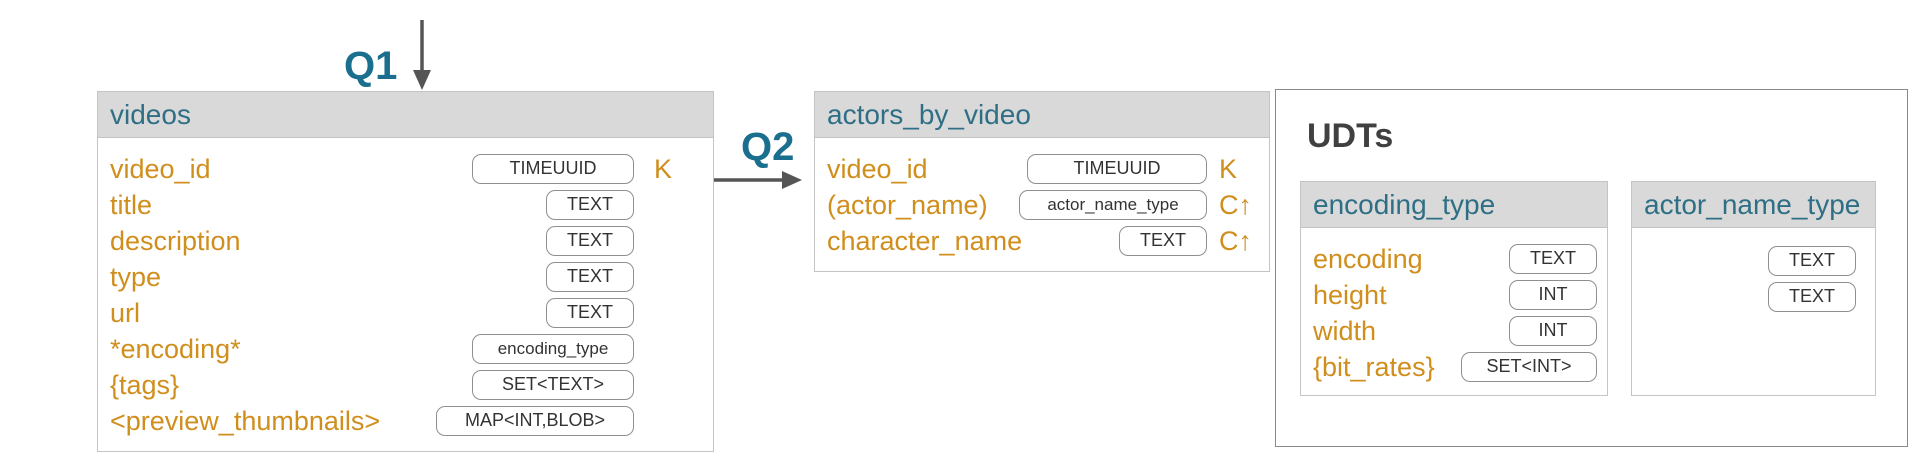 This screenshot has width=1932, height=467. I want to click on actors-field-name: video_id, so click(877, 169).